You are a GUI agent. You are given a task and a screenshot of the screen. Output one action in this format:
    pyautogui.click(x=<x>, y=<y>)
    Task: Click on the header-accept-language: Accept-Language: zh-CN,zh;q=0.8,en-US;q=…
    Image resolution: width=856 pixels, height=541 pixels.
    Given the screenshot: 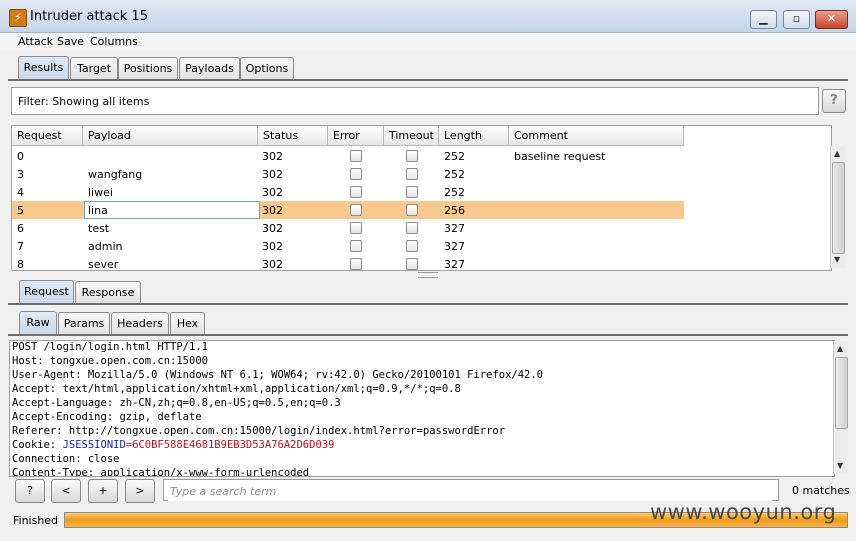 What is the action you would take?
    pyautogui.click(x=176, y=403)
    